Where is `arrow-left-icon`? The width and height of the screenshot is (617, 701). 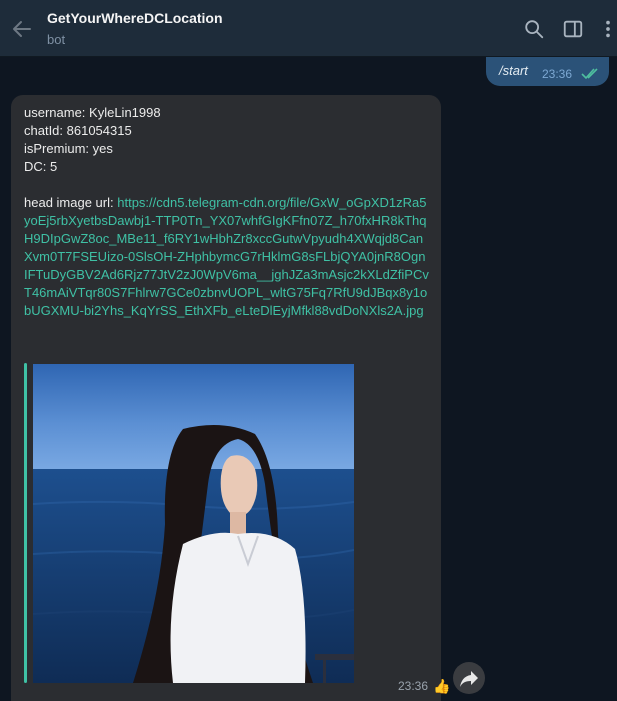
arrow-left-icon is located at coordinates (22, 29).